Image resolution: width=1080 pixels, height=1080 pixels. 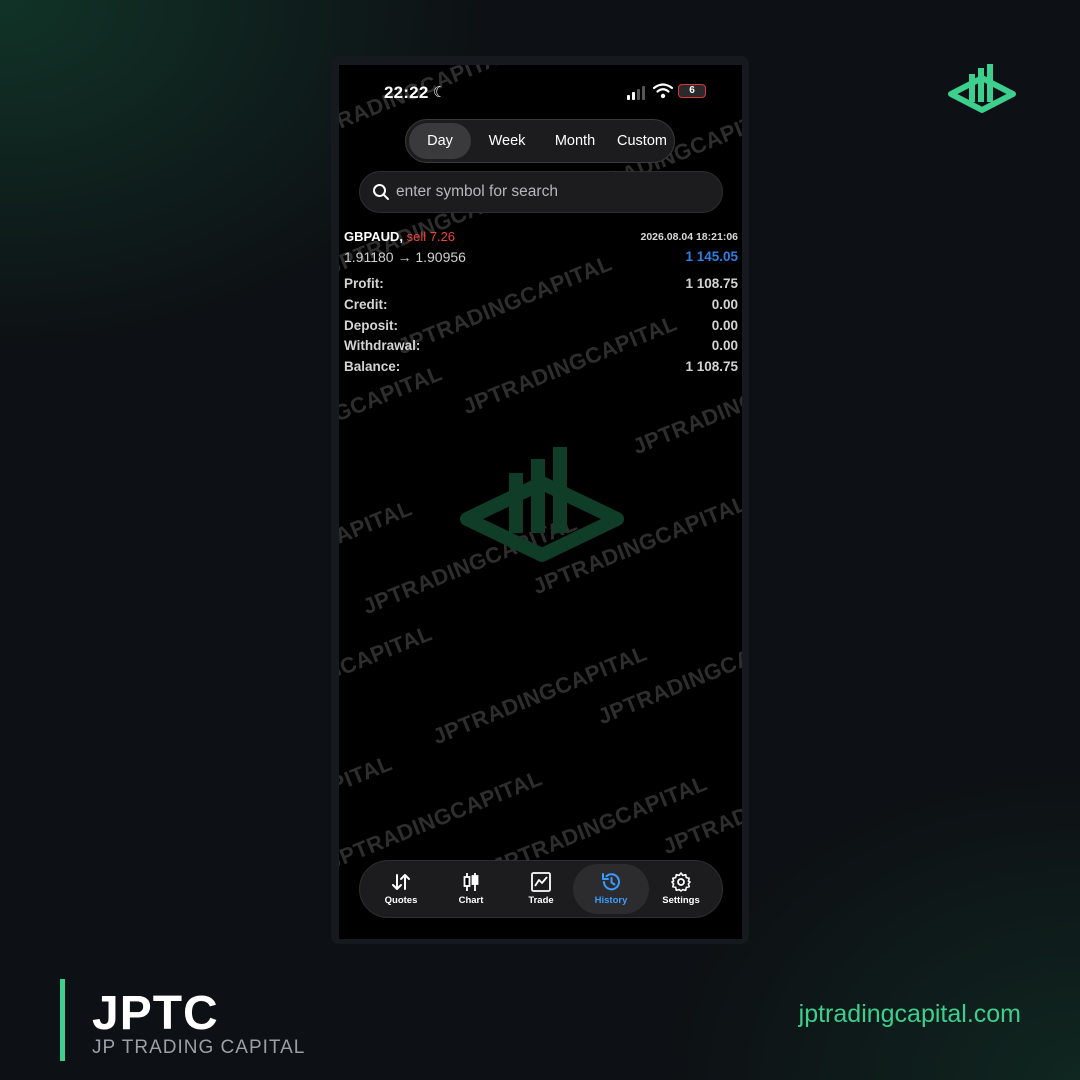 I want to click on history-icon, so click(x=611, y=882).